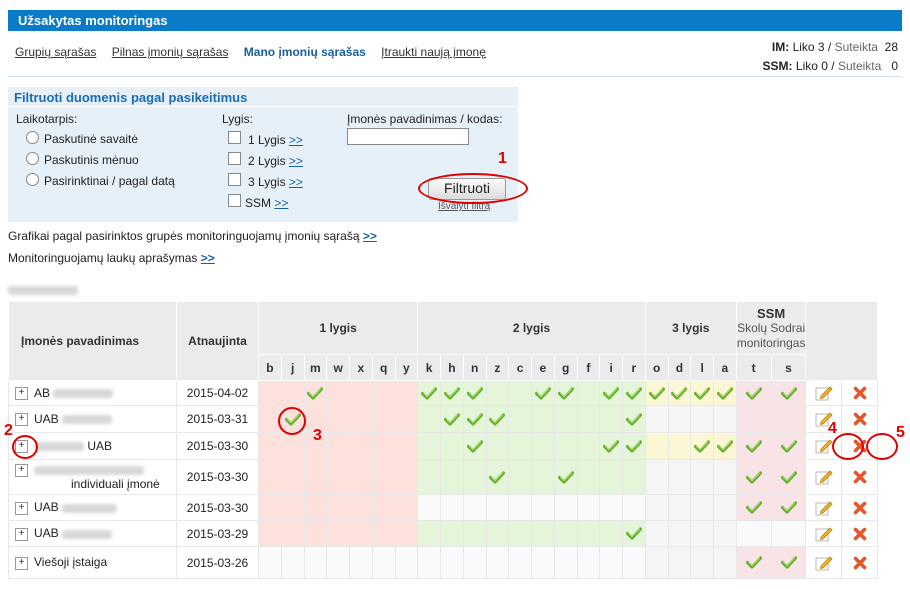 This screenshot has width=910, height=589. What do you see at coordinates (91, 160) in the screenshot?
I see `period-option-month: Paskutinis mėnuo` at bounding box center [91, 160].